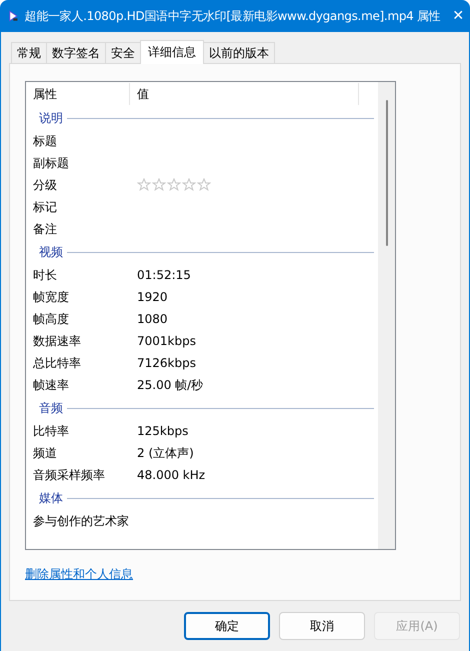  I want to click on close-icon: ✕, so click(458, 16).